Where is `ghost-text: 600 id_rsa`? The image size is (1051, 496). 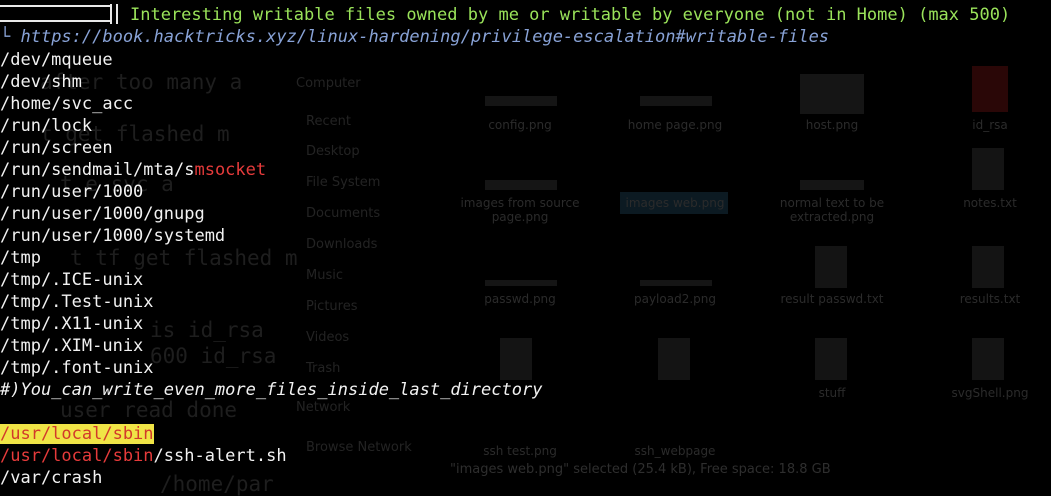 ghost-text: 600 id_rsa is located at coordinates (213, 356).